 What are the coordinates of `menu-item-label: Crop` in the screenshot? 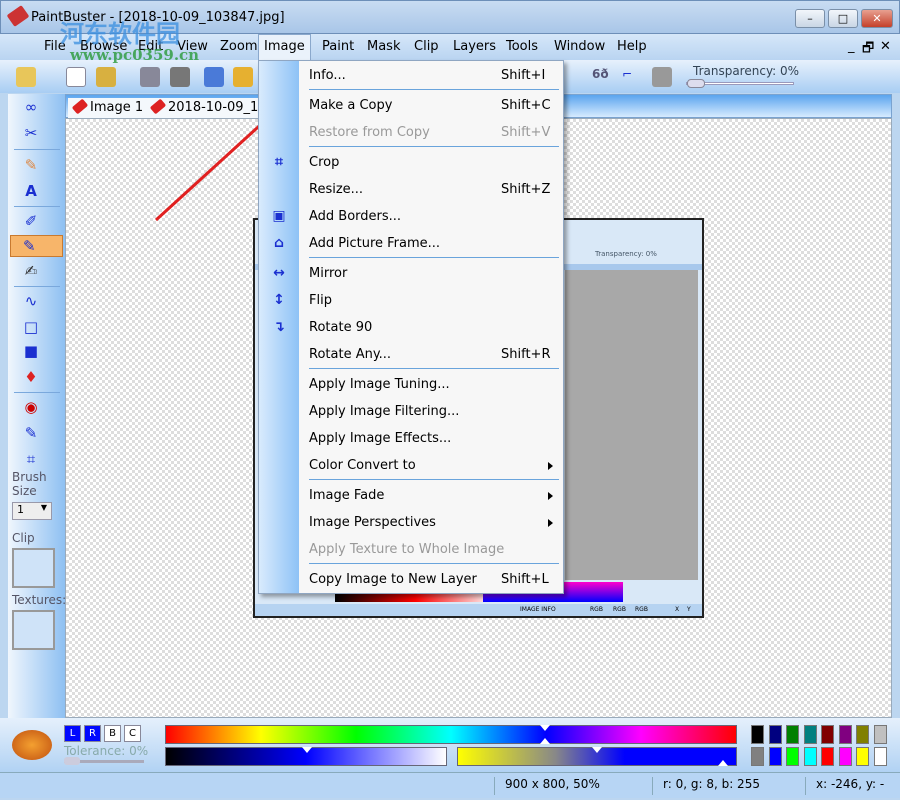 It's located at (324, 162).